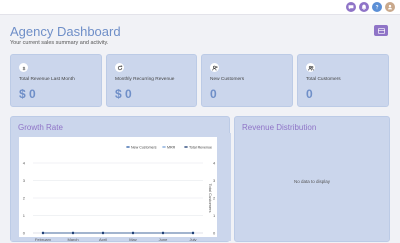 Image resolution: width=400 pixels, height=243 pixels. I want to click on growth-rate-title: Growth Rate, so click(40, 127).